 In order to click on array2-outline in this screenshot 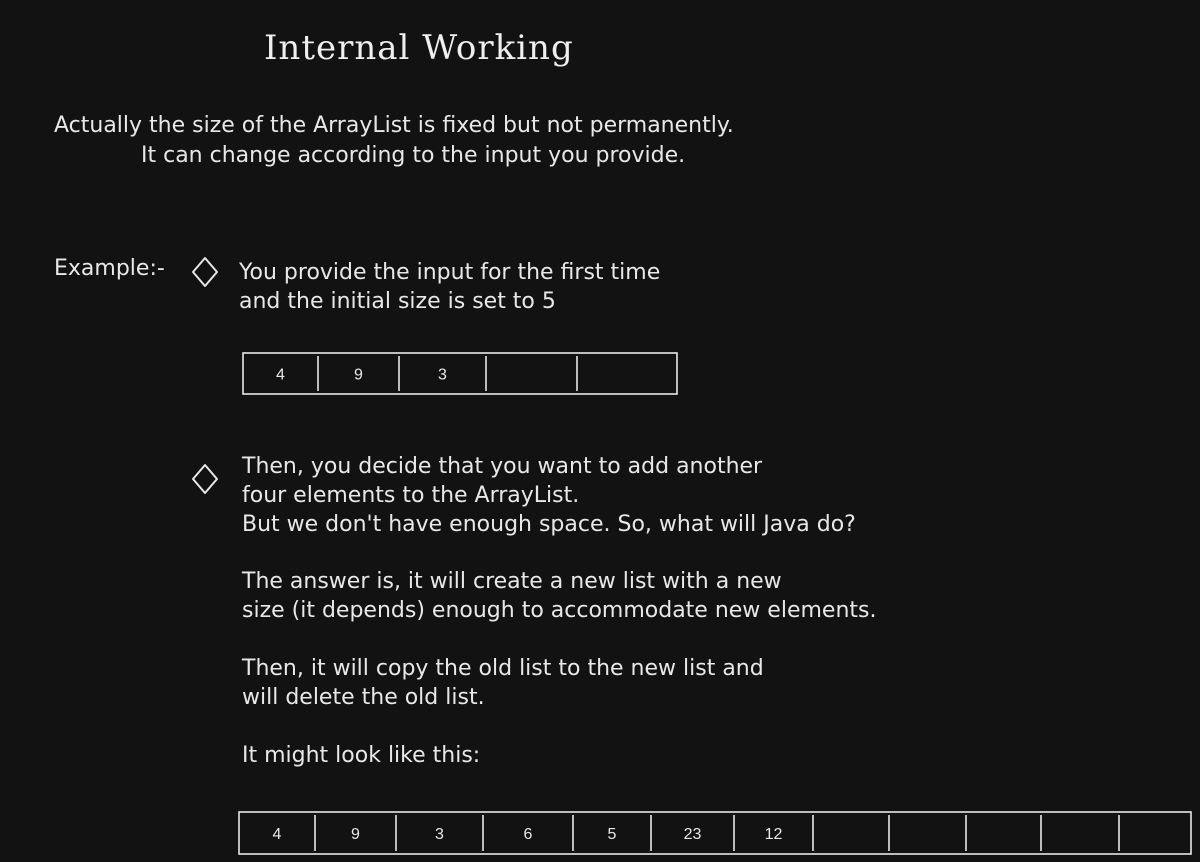, I will do `click(715, 833)`.